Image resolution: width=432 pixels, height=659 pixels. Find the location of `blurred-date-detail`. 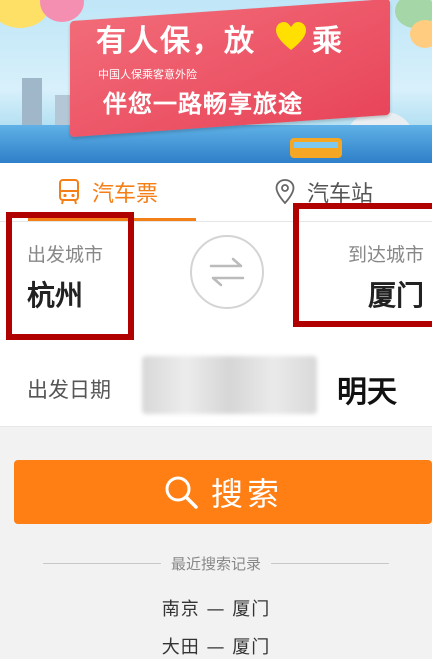

blurred-date-detail is located at coordinates (229, 385).